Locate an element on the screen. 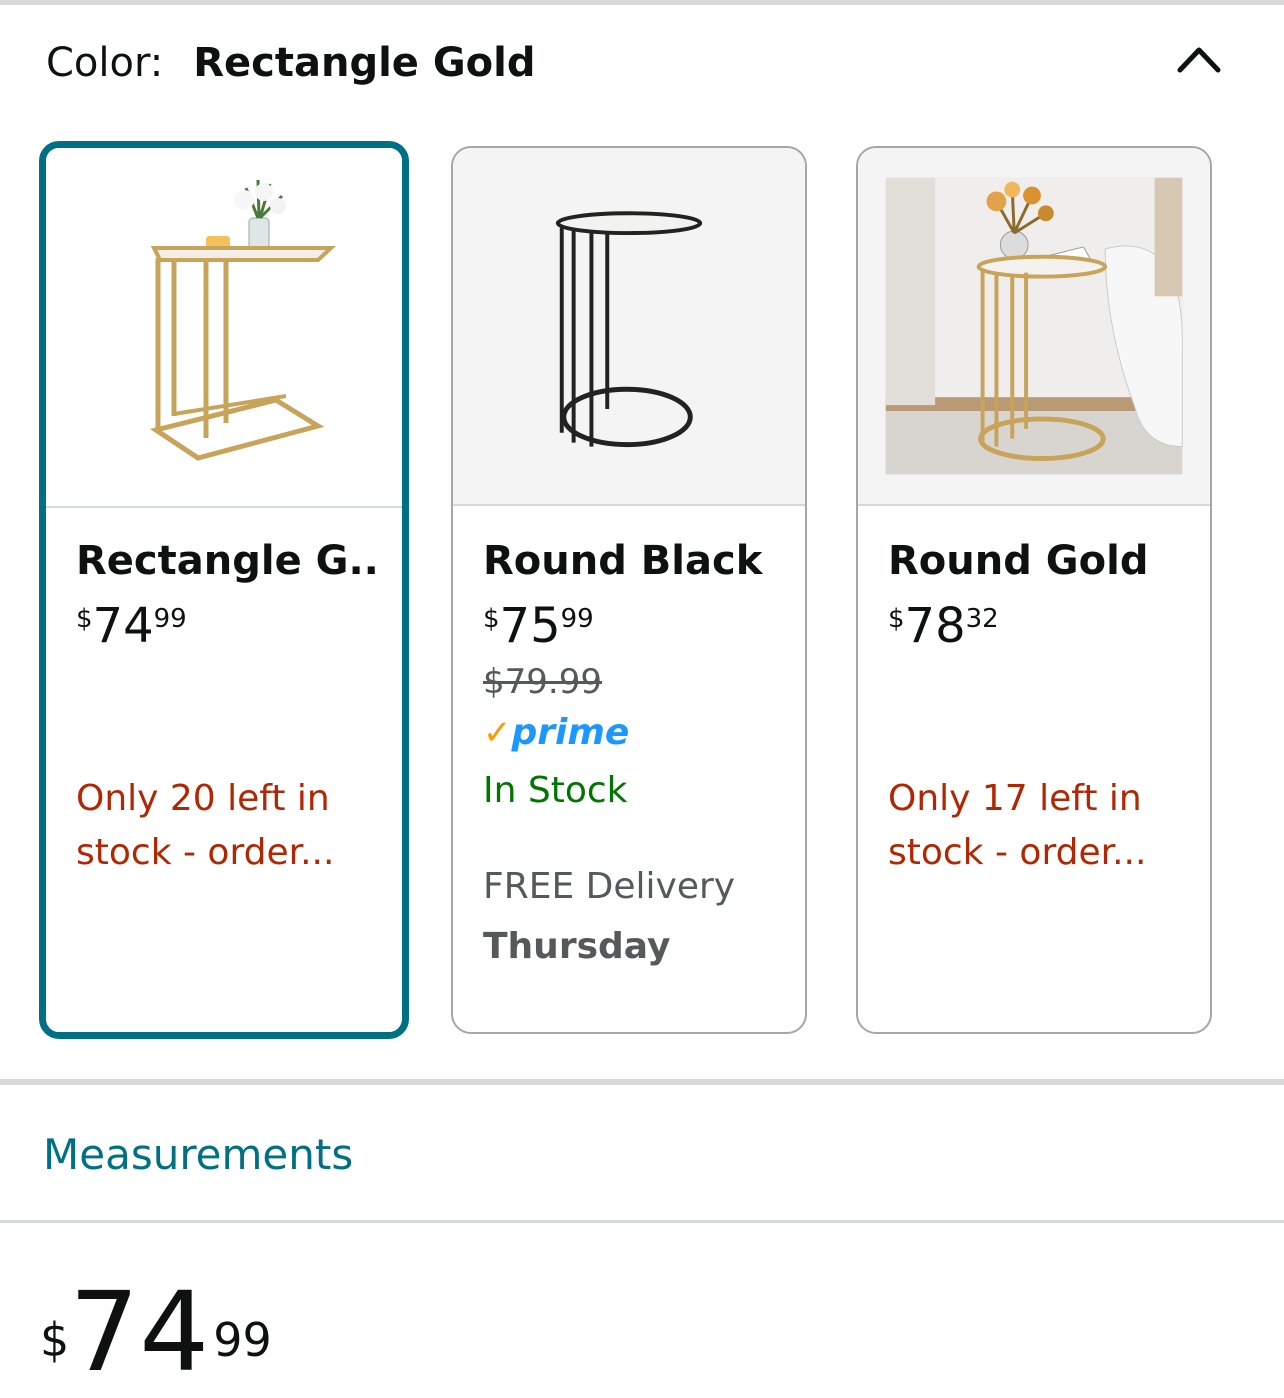 This screenshot has height=1398, width=1284. main-price-whole: 74 is located at coordinates (139, 1332).